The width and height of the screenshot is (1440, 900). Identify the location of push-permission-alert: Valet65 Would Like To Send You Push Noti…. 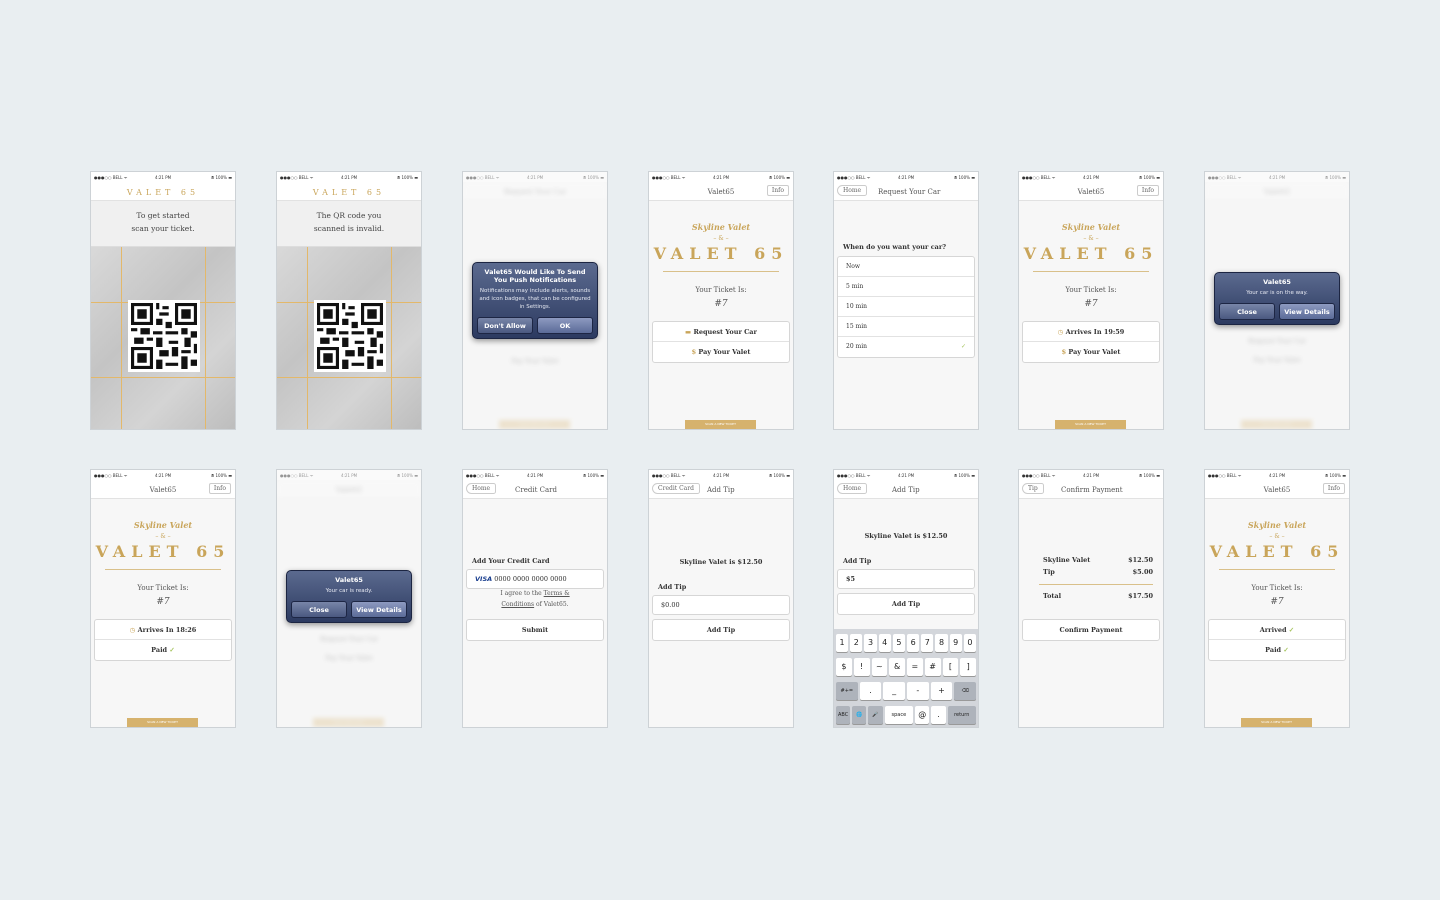
(535, 300).